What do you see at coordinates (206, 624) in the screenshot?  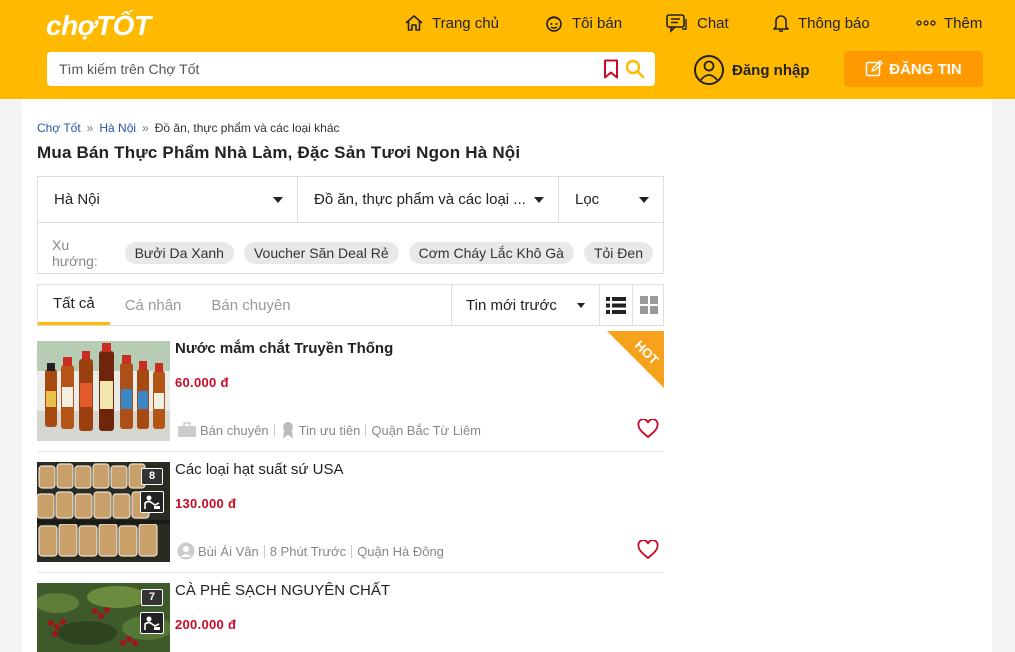 I see `listing-price: 200.000 đ` at bounding box center [206, 624].